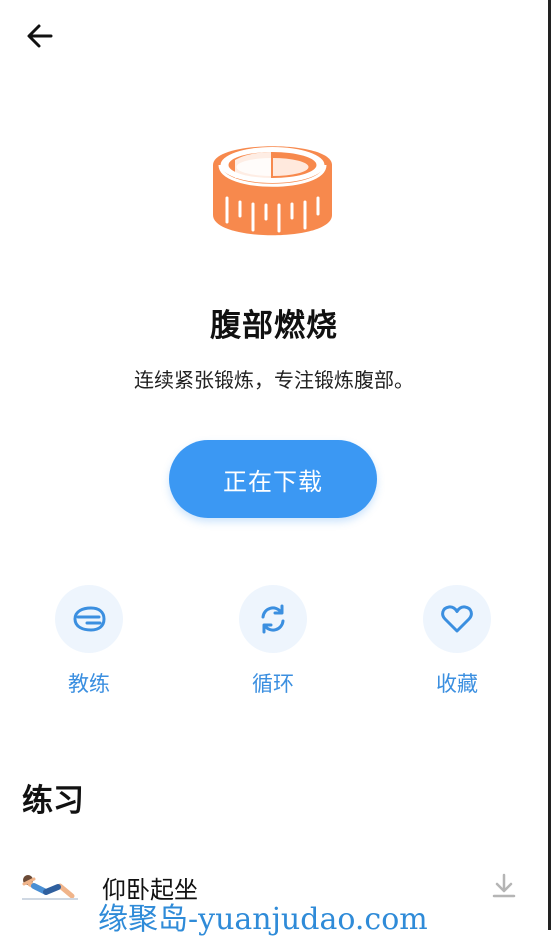 The image size is (551, 938). What do you see at coordinates (272, 191) in the screenshot?
I see `tape-measure-icon` at bounding box center [272, 191].